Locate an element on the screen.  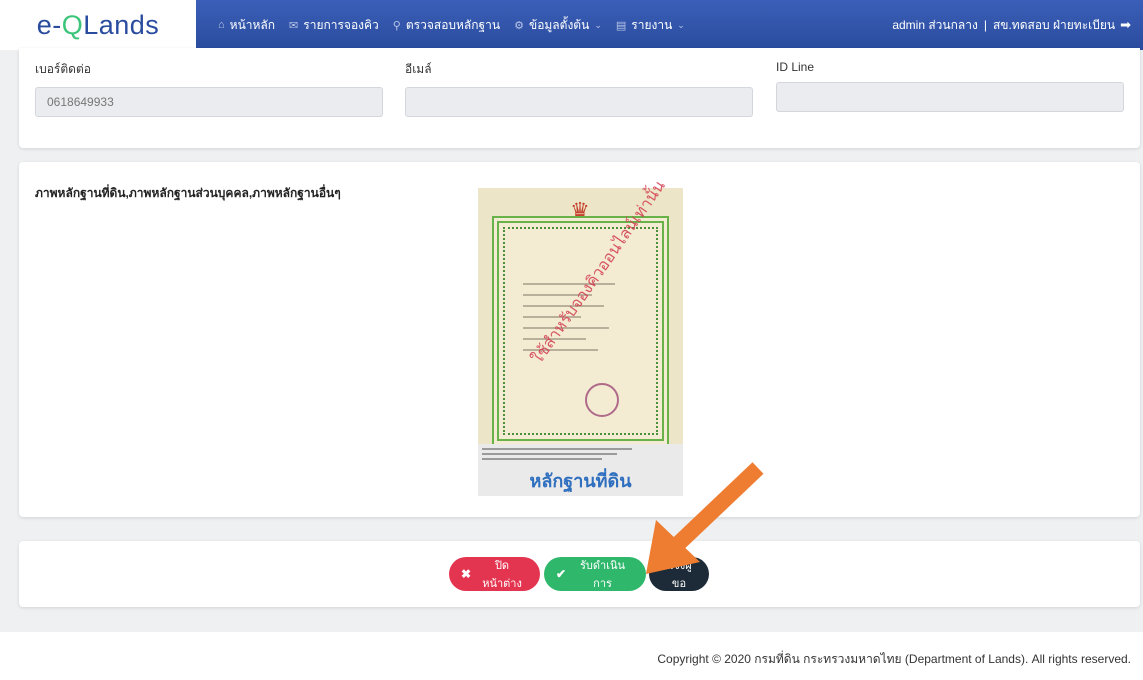
document-caption-area: หลักฐานที่ดิน is located at coordinates (580, 470).